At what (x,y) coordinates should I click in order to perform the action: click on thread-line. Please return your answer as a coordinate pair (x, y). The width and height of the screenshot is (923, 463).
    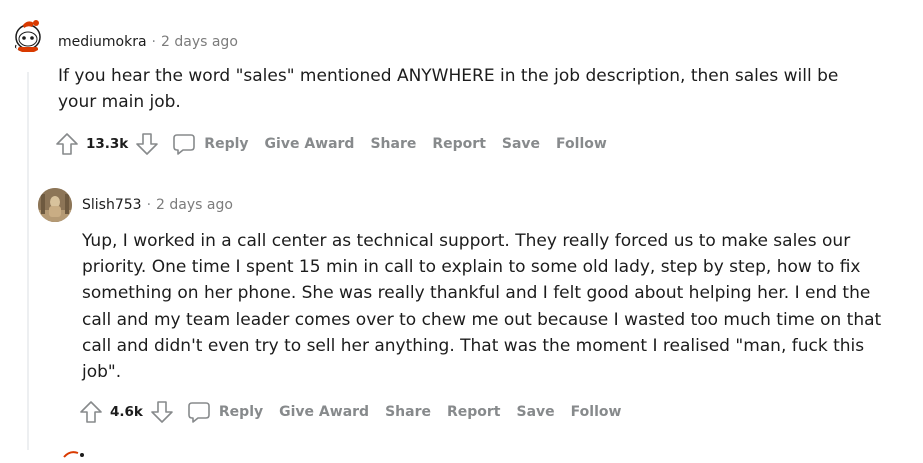
    Looking at the image, I should click on (28, 261).